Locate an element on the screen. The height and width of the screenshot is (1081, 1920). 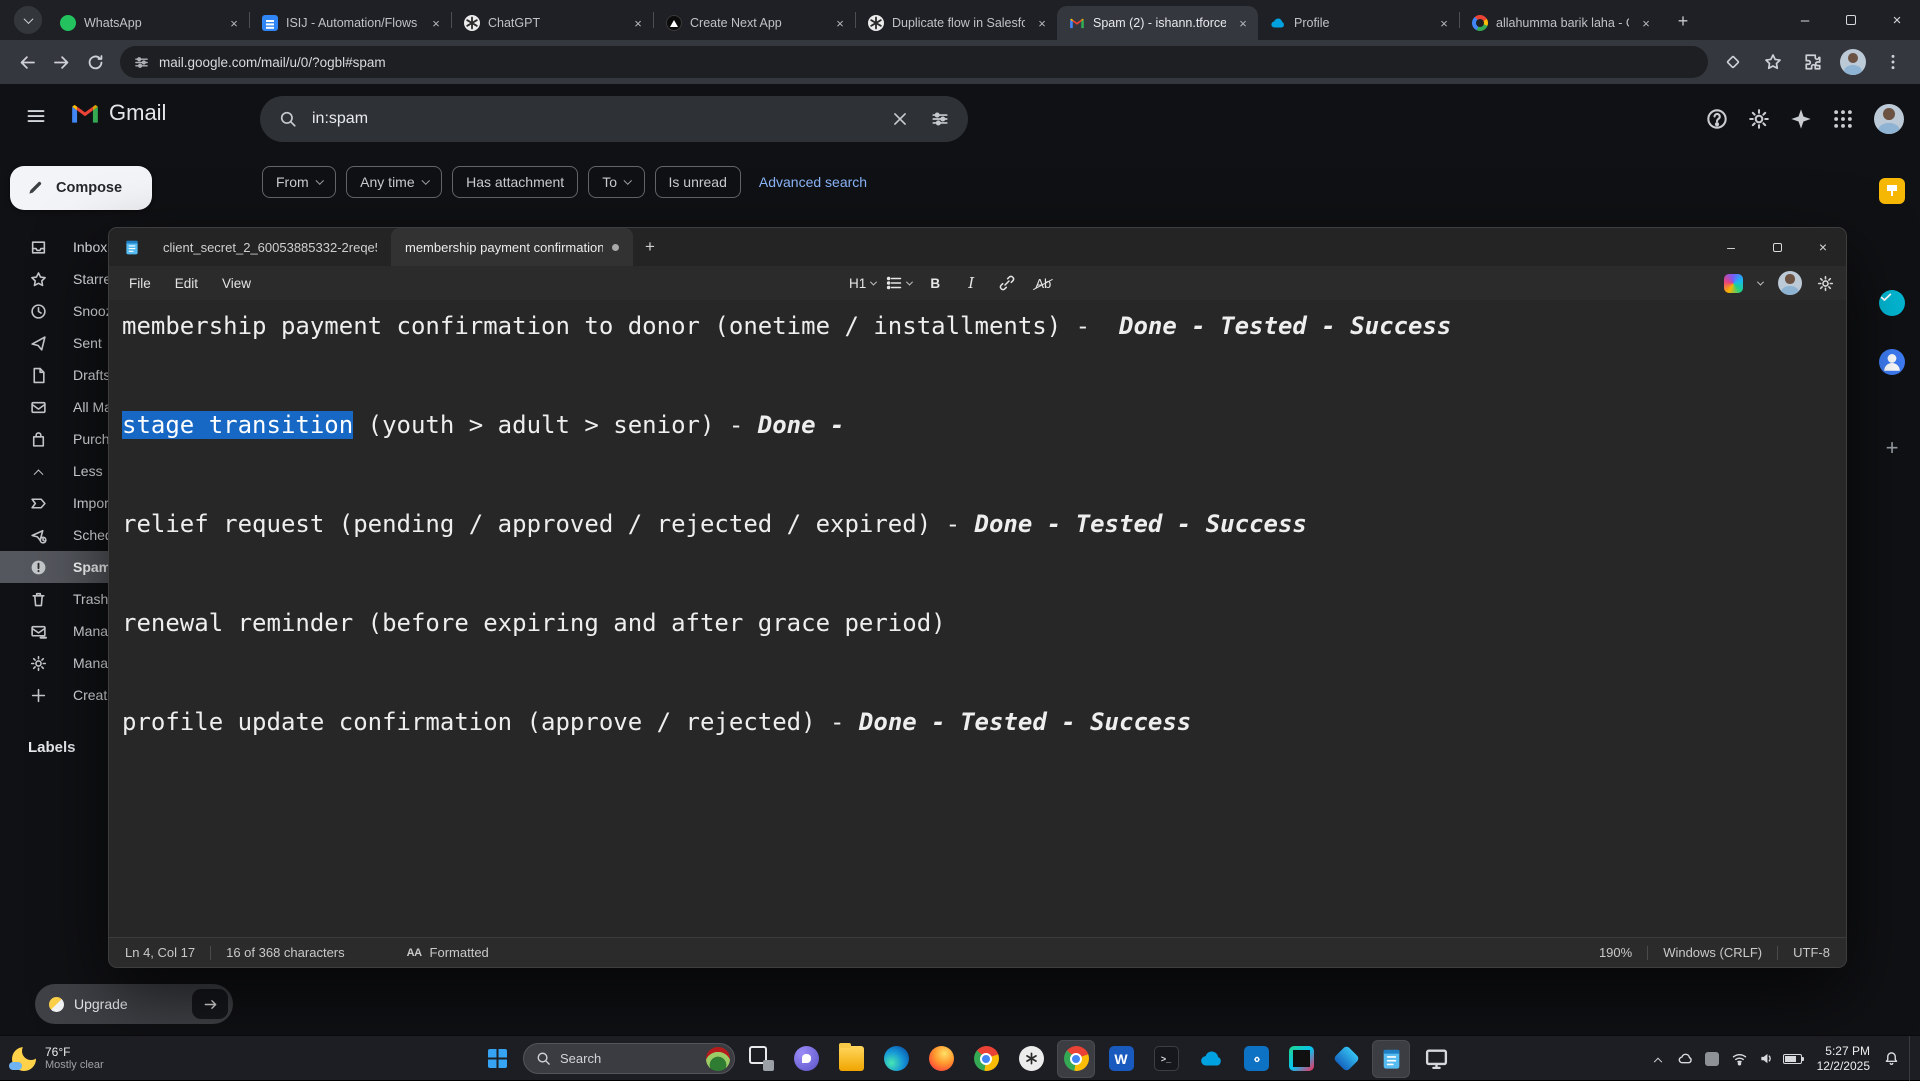
browser-tab-6: Spam (2) - ishann.tforce@× is located at coordinates (1157, 23).